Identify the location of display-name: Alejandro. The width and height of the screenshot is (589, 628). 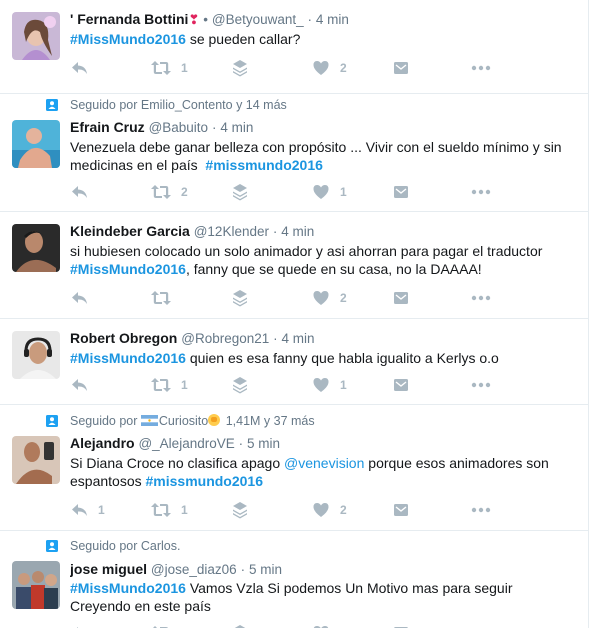
(102, 443).